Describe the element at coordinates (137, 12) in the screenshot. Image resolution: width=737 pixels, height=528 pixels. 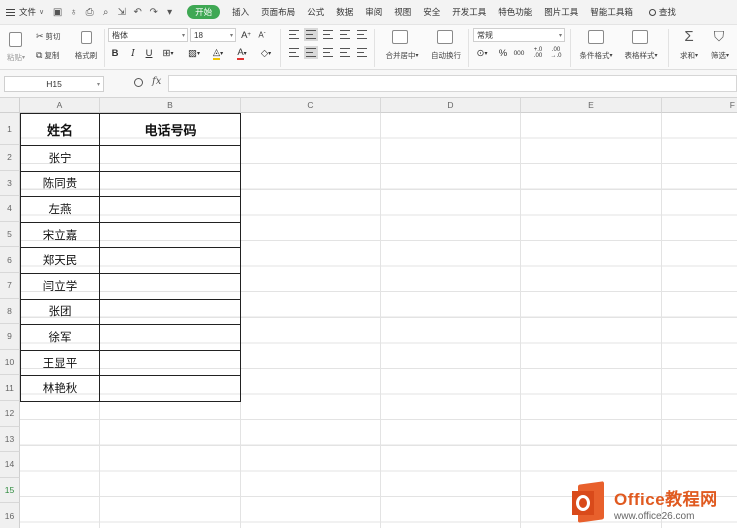
I see `undo-icon: ↶` at that location.